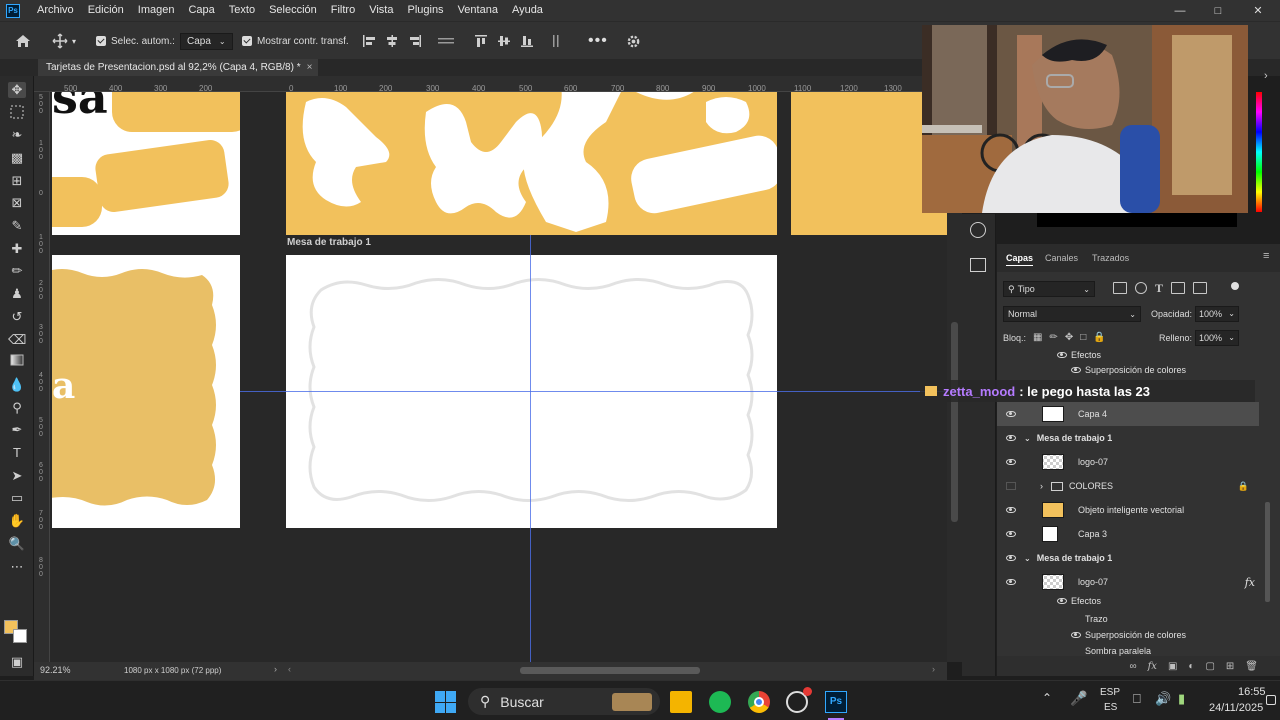 The width and height of the screenshot is (1280, 720). I want to click on language-indicator: ESP, so click(1110, 692).